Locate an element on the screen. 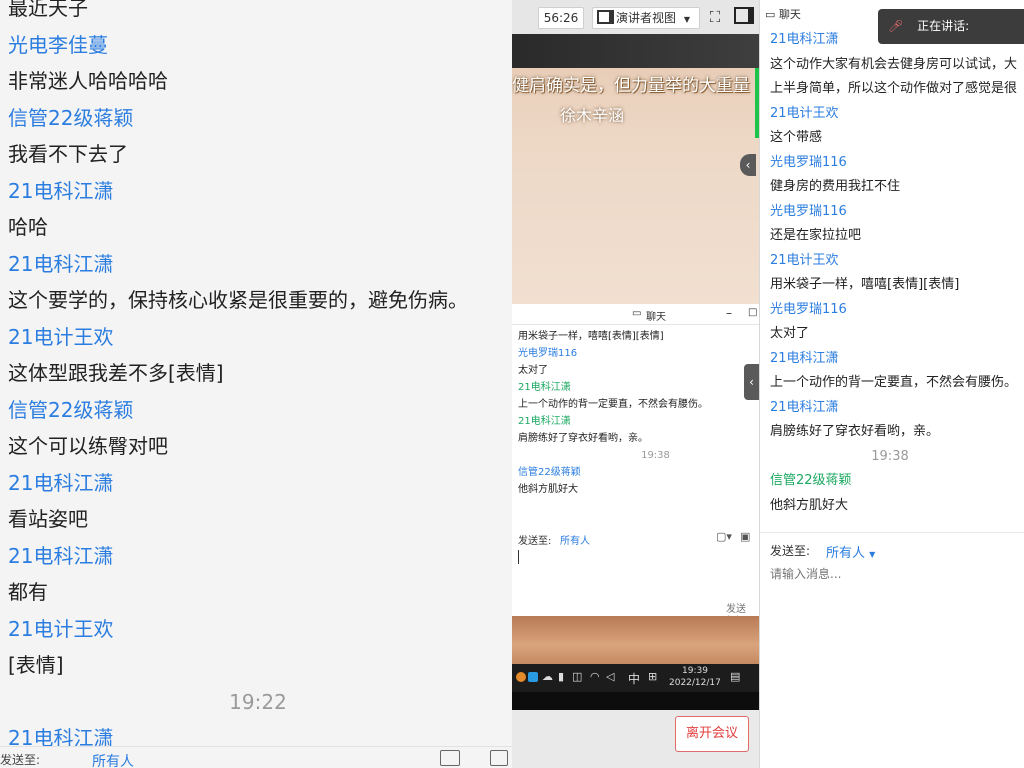  right-chat-line: 他斜方肌好大 is located at coordinates (809, 505).